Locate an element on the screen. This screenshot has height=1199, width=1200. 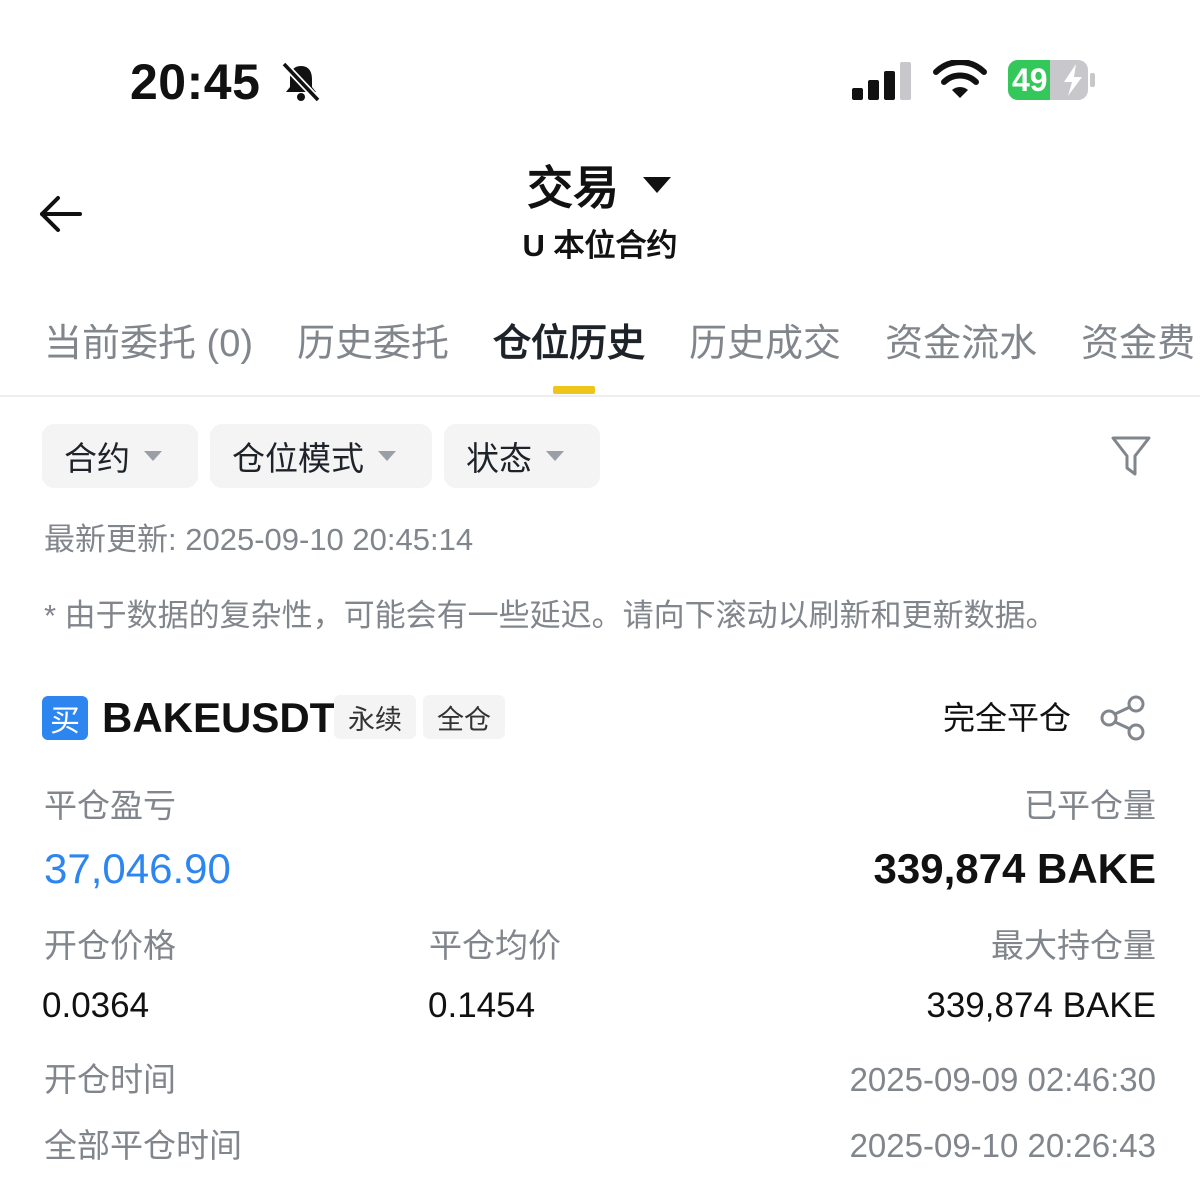
position-symbol: BAKEUSDT is located at coordinates (218, 718).